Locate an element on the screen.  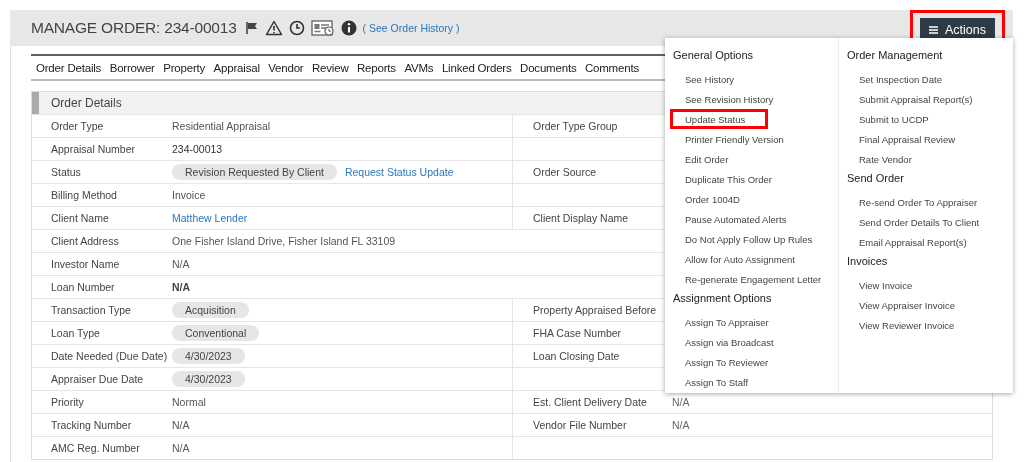
field-label: Transaction Type is located at coordinates (91, 310).